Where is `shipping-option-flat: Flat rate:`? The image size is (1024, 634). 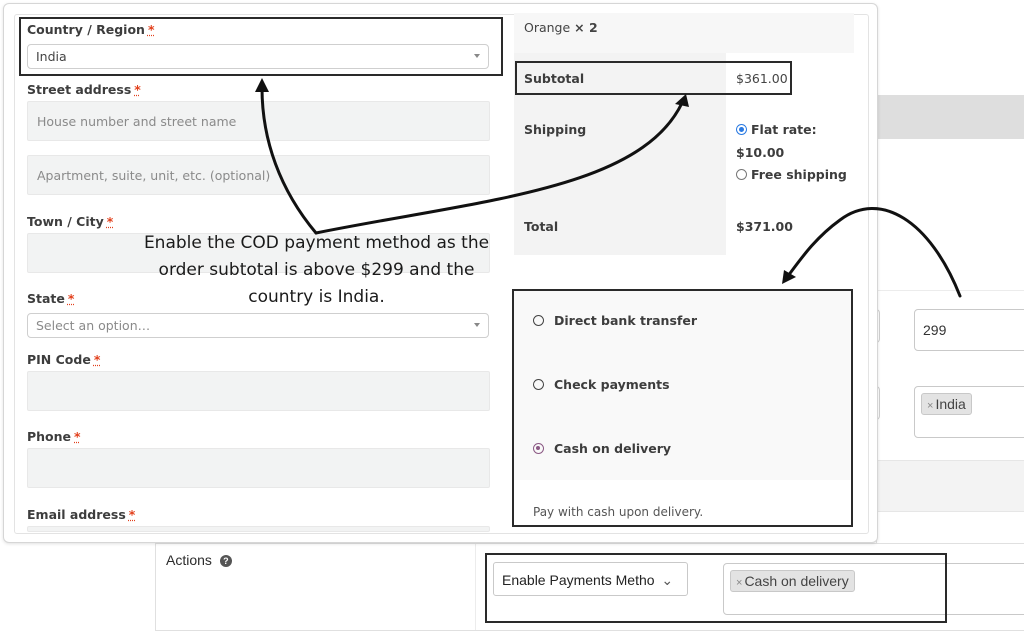 shipping-option-flat: Flat rate: is located at coordinates (776, 129).